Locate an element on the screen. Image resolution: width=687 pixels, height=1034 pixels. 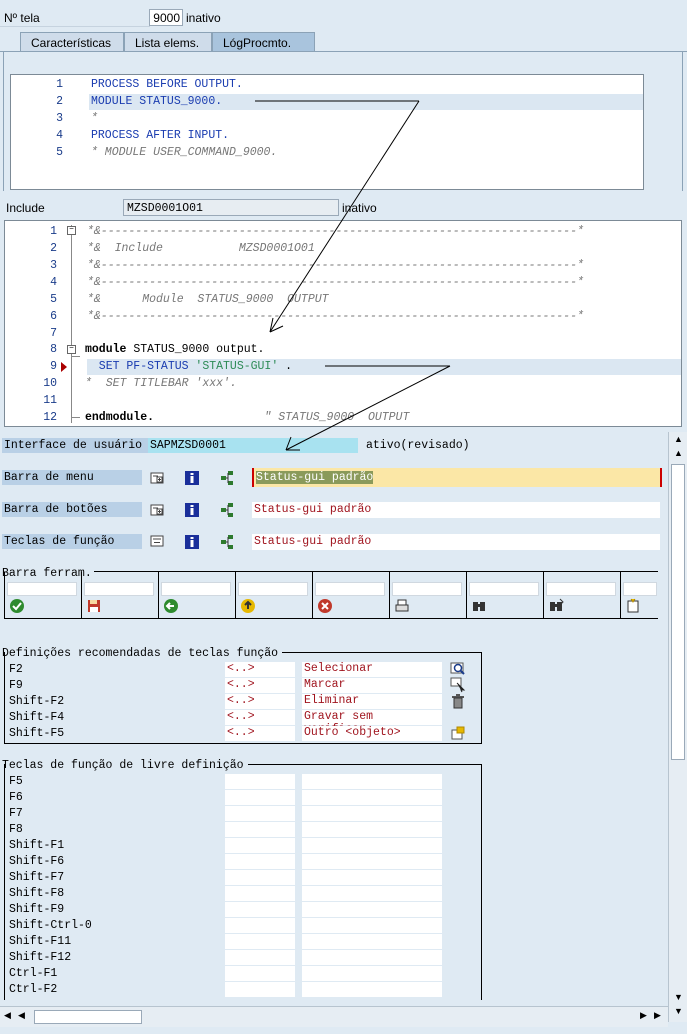
key-text-field: Eliminar is located at coordinates (372, 701).